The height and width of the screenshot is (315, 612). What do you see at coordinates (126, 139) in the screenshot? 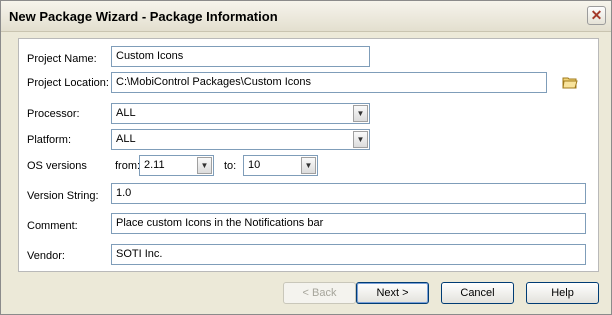
I see `platform-value: ALL` at bounding box center [126, 139].